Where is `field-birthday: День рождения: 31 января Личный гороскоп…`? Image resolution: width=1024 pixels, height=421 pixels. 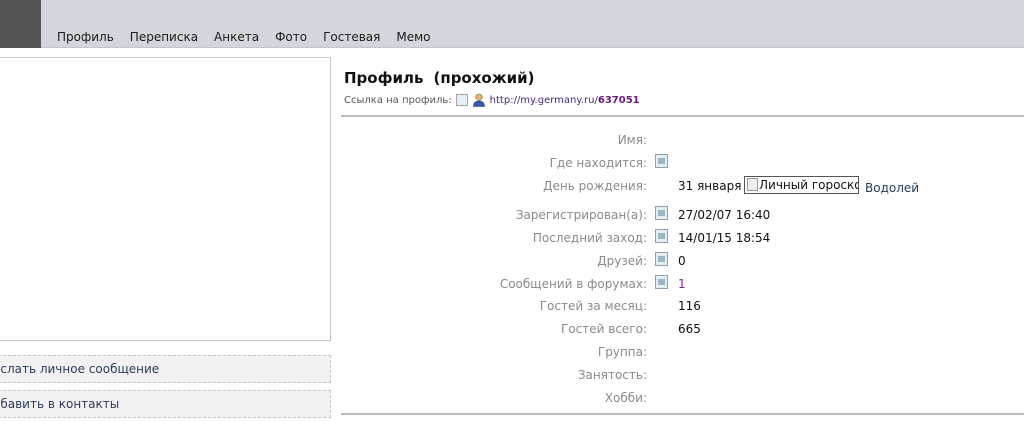
field-birthday: День рождения: 31 января Личный гороскоп… is located at coordinates (682, 186).